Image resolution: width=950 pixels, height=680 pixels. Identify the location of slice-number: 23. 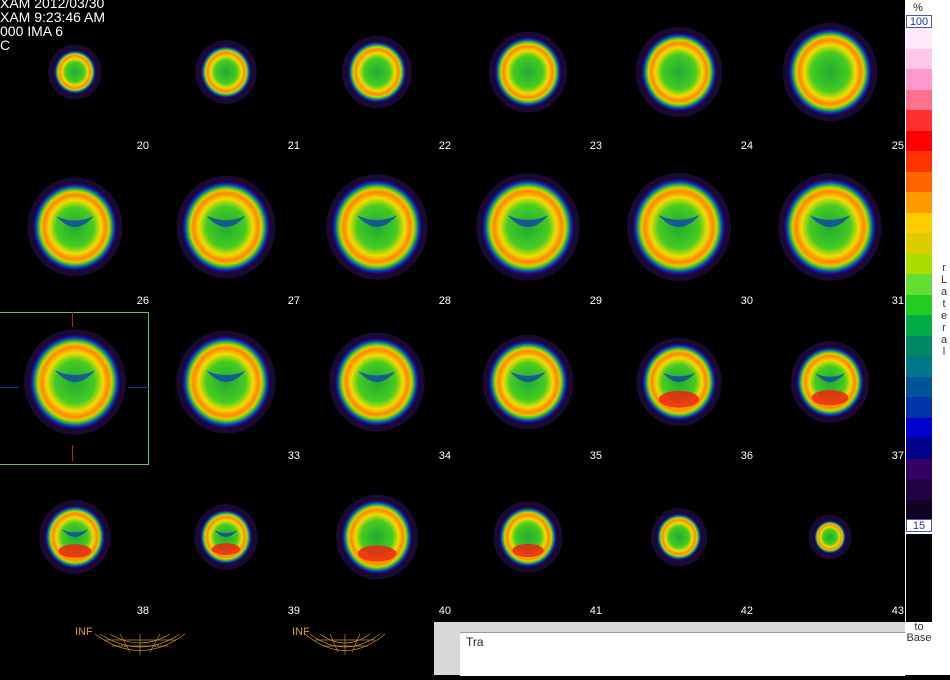
(595, 146).